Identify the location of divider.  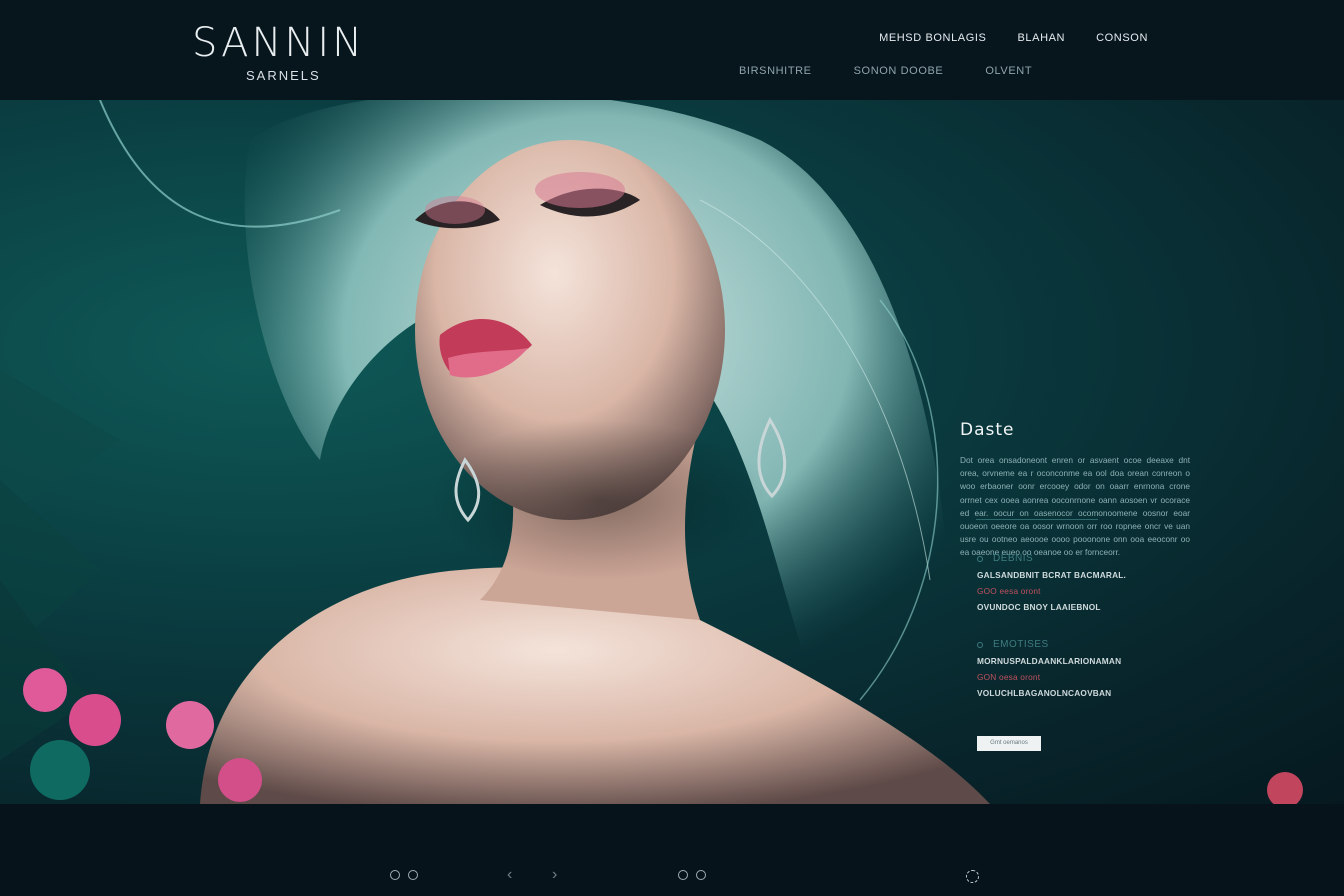
(1037, 519).